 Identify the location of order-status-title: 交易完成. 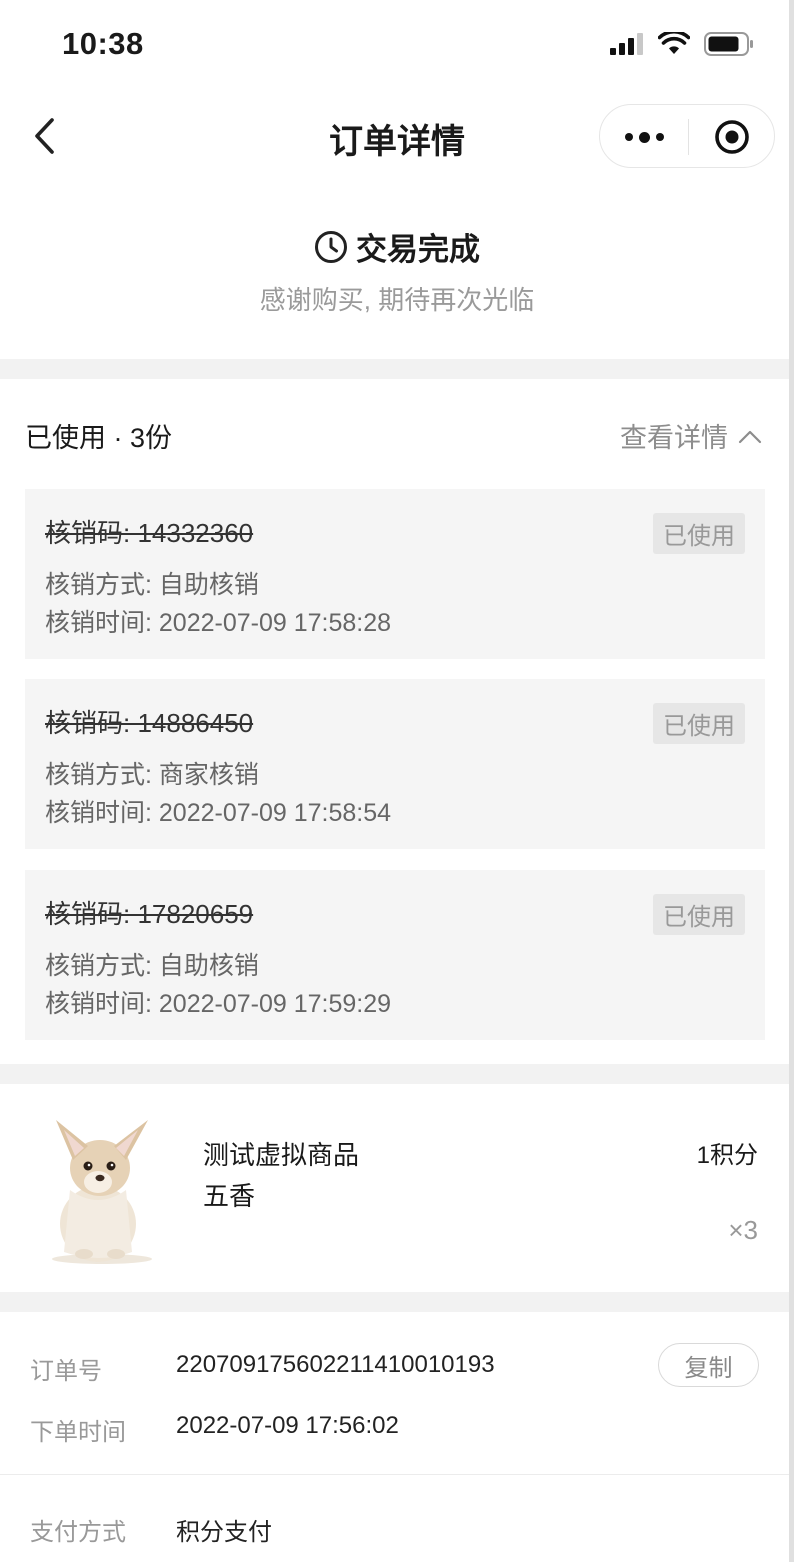
(418, 249).